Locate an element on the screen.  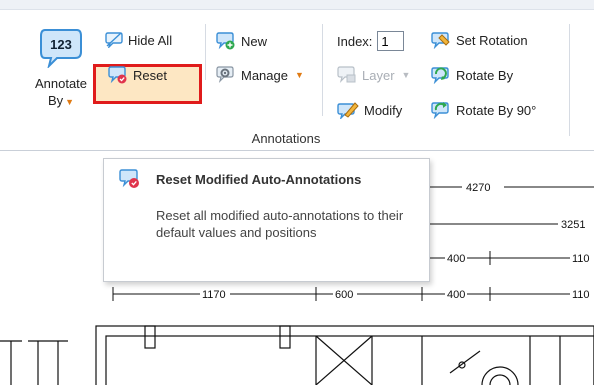
index-input is located at coordinates (391, 41).